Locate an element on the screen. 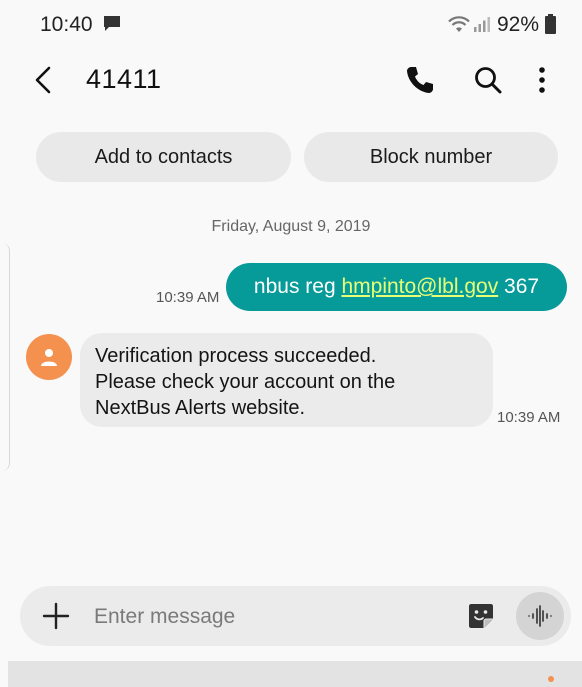 This screenshot has height=687, width=582. keyboard-indicator-dot is located at coordinates (551, 679).